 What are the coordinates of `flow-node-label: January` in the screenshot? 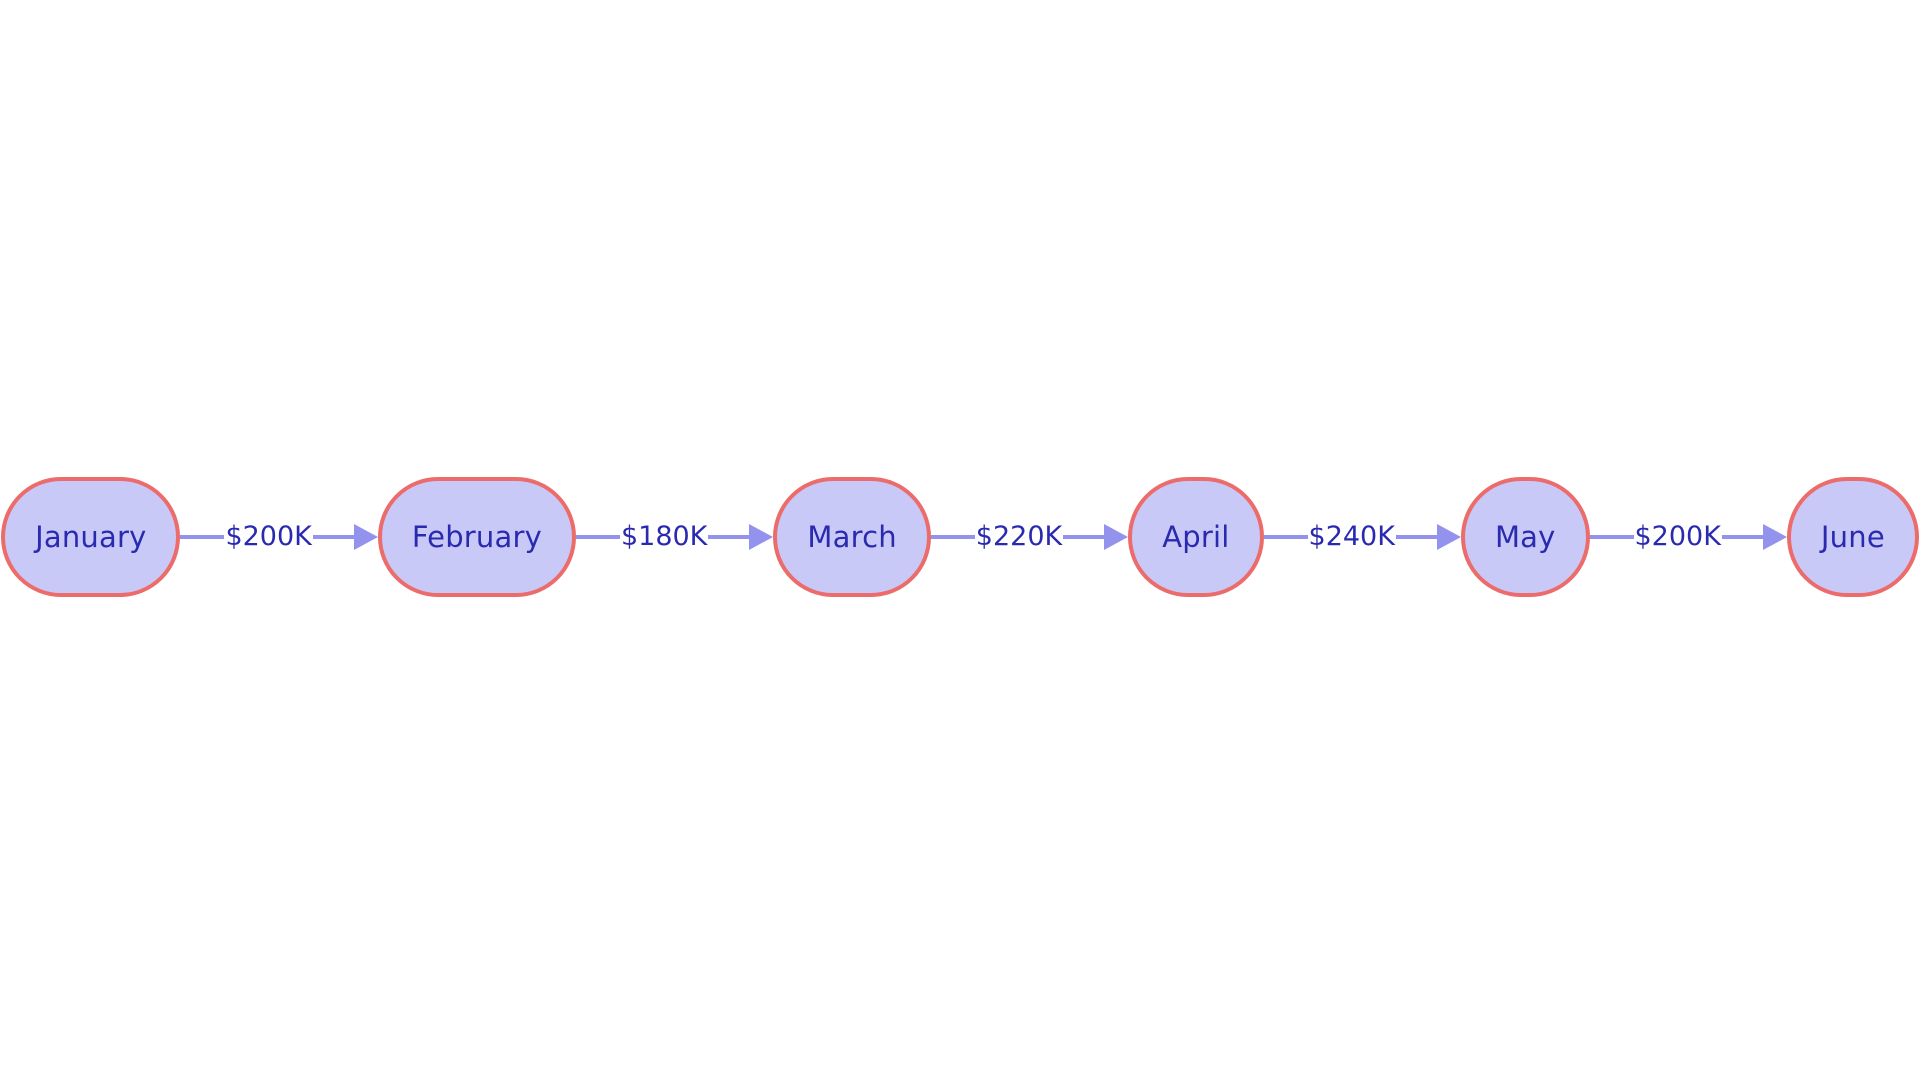 It's located at (91, 536).